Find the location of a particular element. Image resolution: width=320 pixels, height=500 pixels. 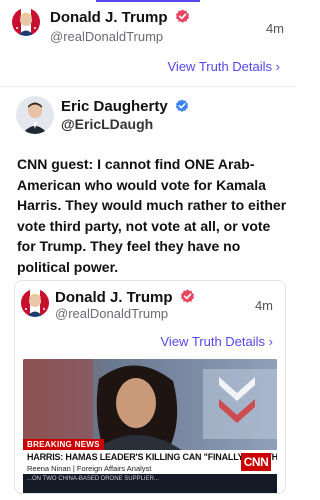

details-link-label: View Truth Details is located at coordinates (220, 66).